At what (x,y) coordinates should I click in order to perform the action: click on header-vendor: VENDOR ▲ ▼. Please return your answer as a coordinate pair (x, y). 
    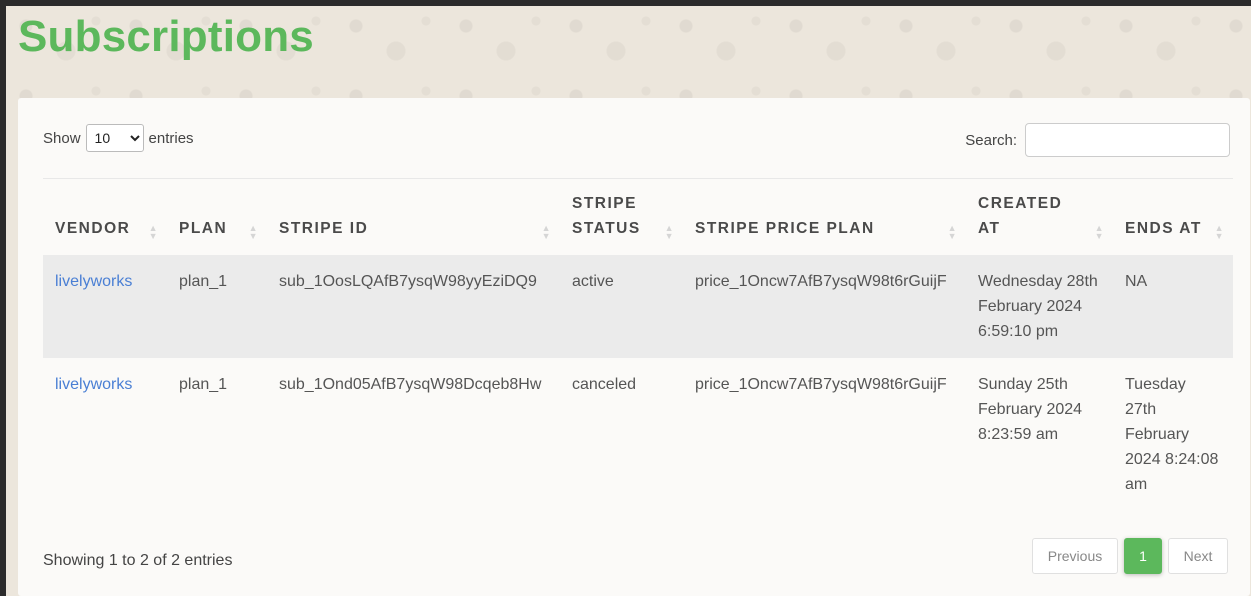
    Looking at the image, I should click on (105, 216).